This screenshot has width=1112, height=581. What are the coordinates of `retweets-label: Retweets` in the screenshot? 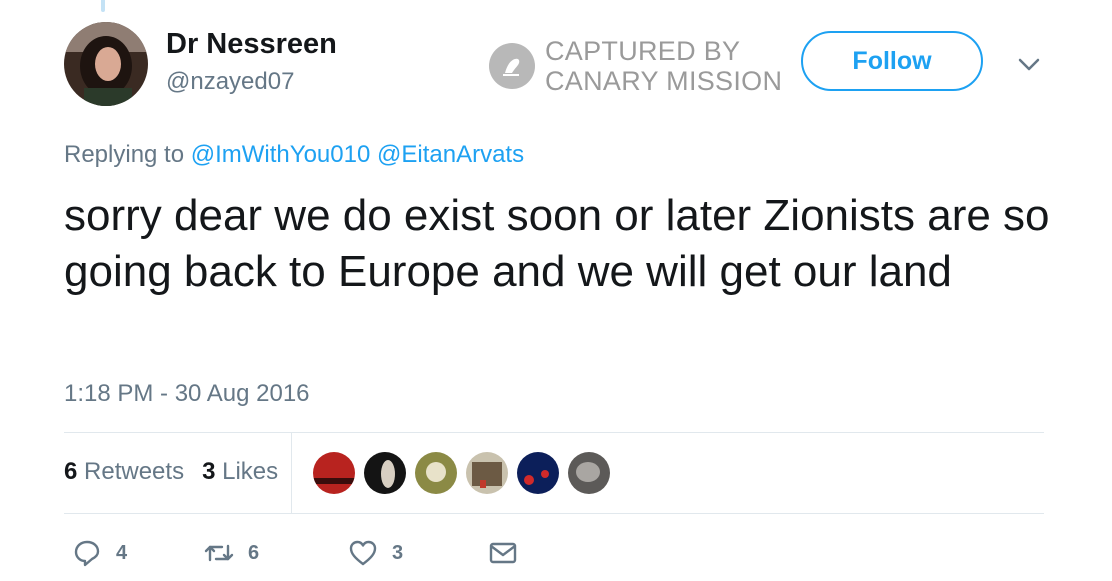 It's located at (134, 471).